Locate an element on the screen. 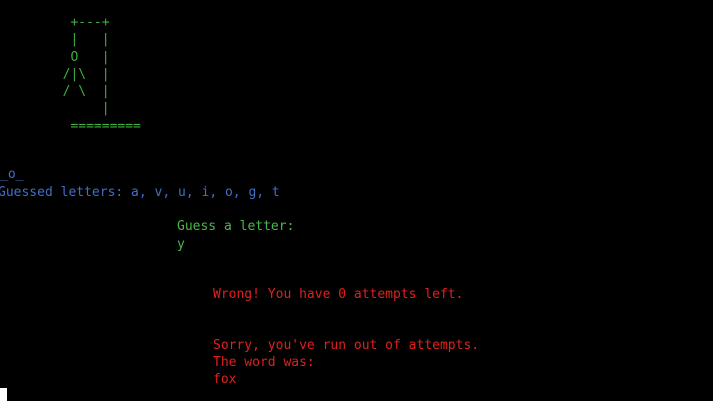  wrong-message: Wrong! You have 0 attempts left. is located at coordinates (338, 294).